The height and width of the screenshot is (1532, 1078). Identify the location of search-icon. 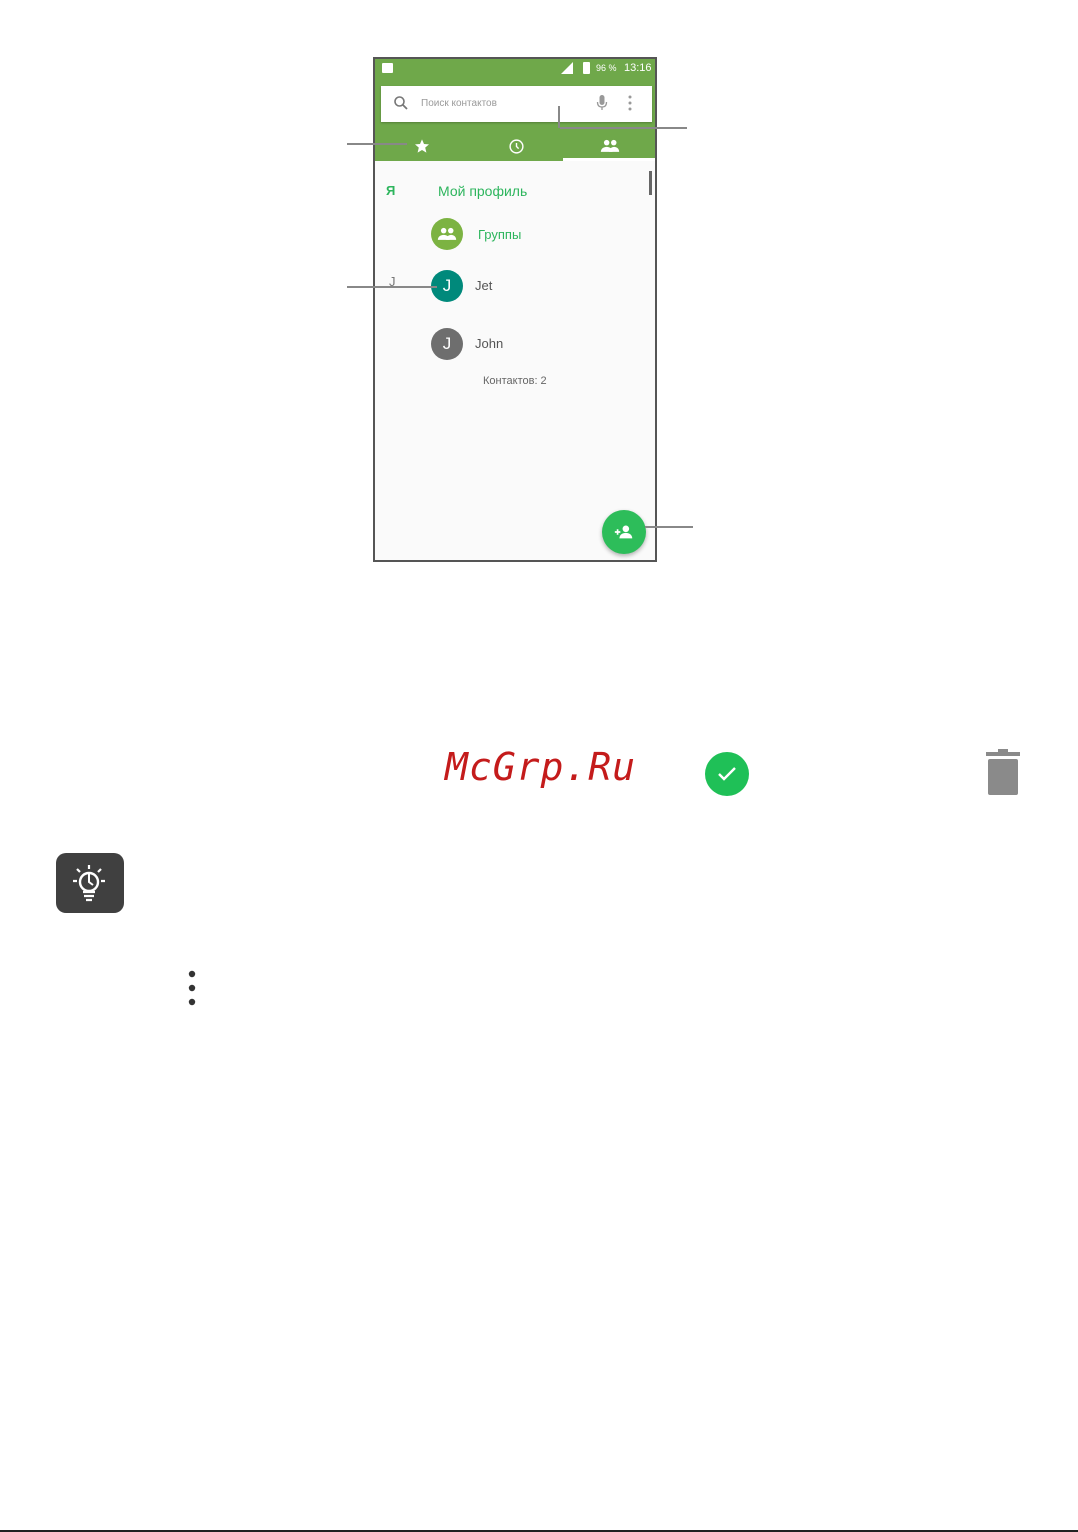
(401, 105).